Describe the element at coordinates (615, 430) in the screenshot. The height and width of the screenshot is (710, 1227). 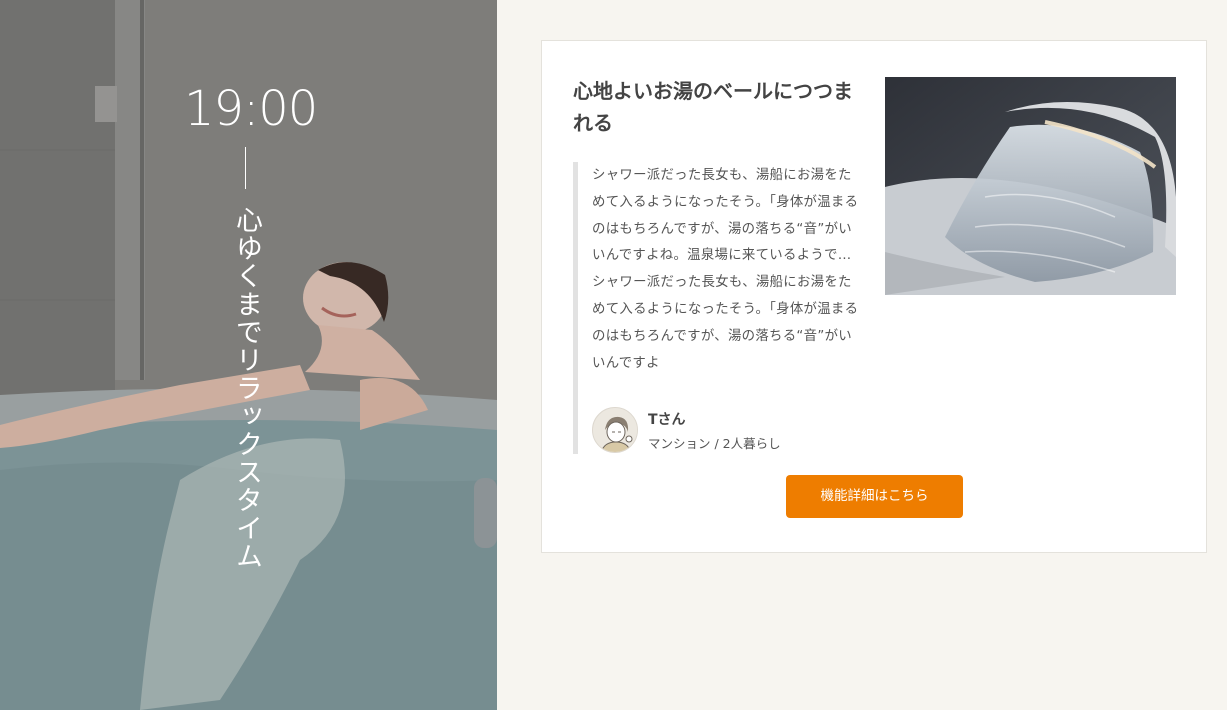
I see `person-illustration-icon` at that location.